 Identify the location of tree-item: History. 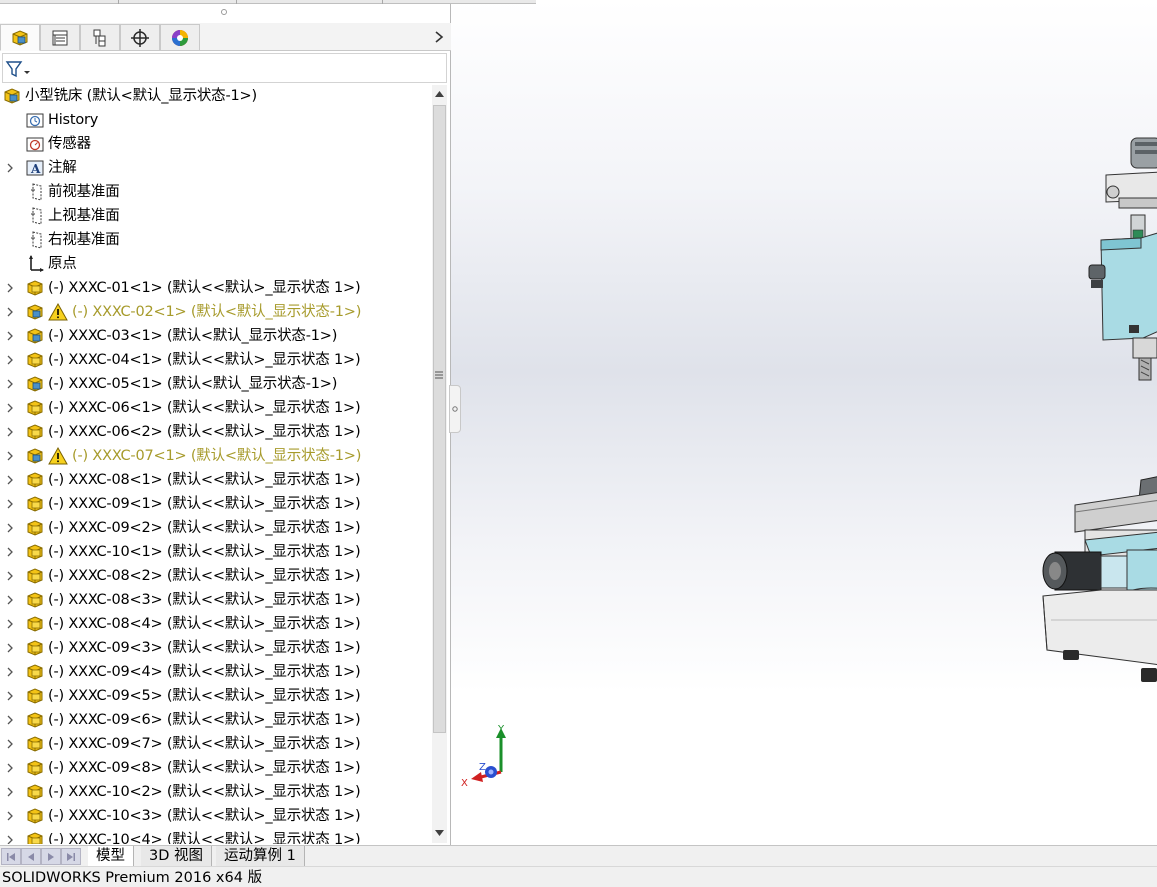
(215, 120).